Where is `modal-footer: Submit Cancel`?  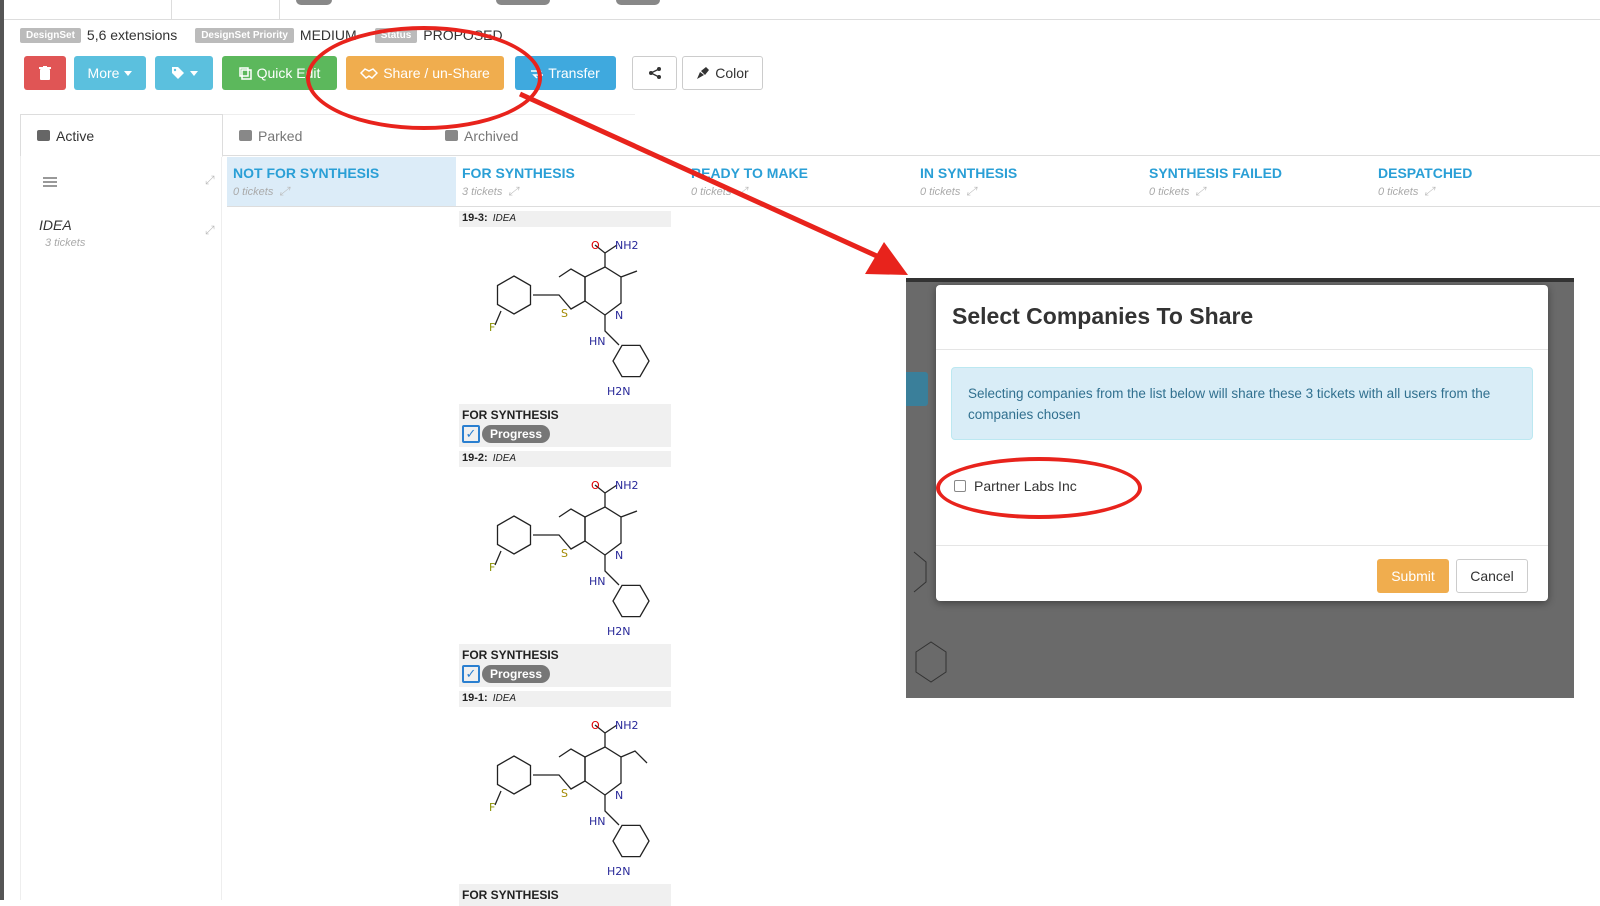 modal-footer: Submit Cancel is located at coordinates (1242, 573).